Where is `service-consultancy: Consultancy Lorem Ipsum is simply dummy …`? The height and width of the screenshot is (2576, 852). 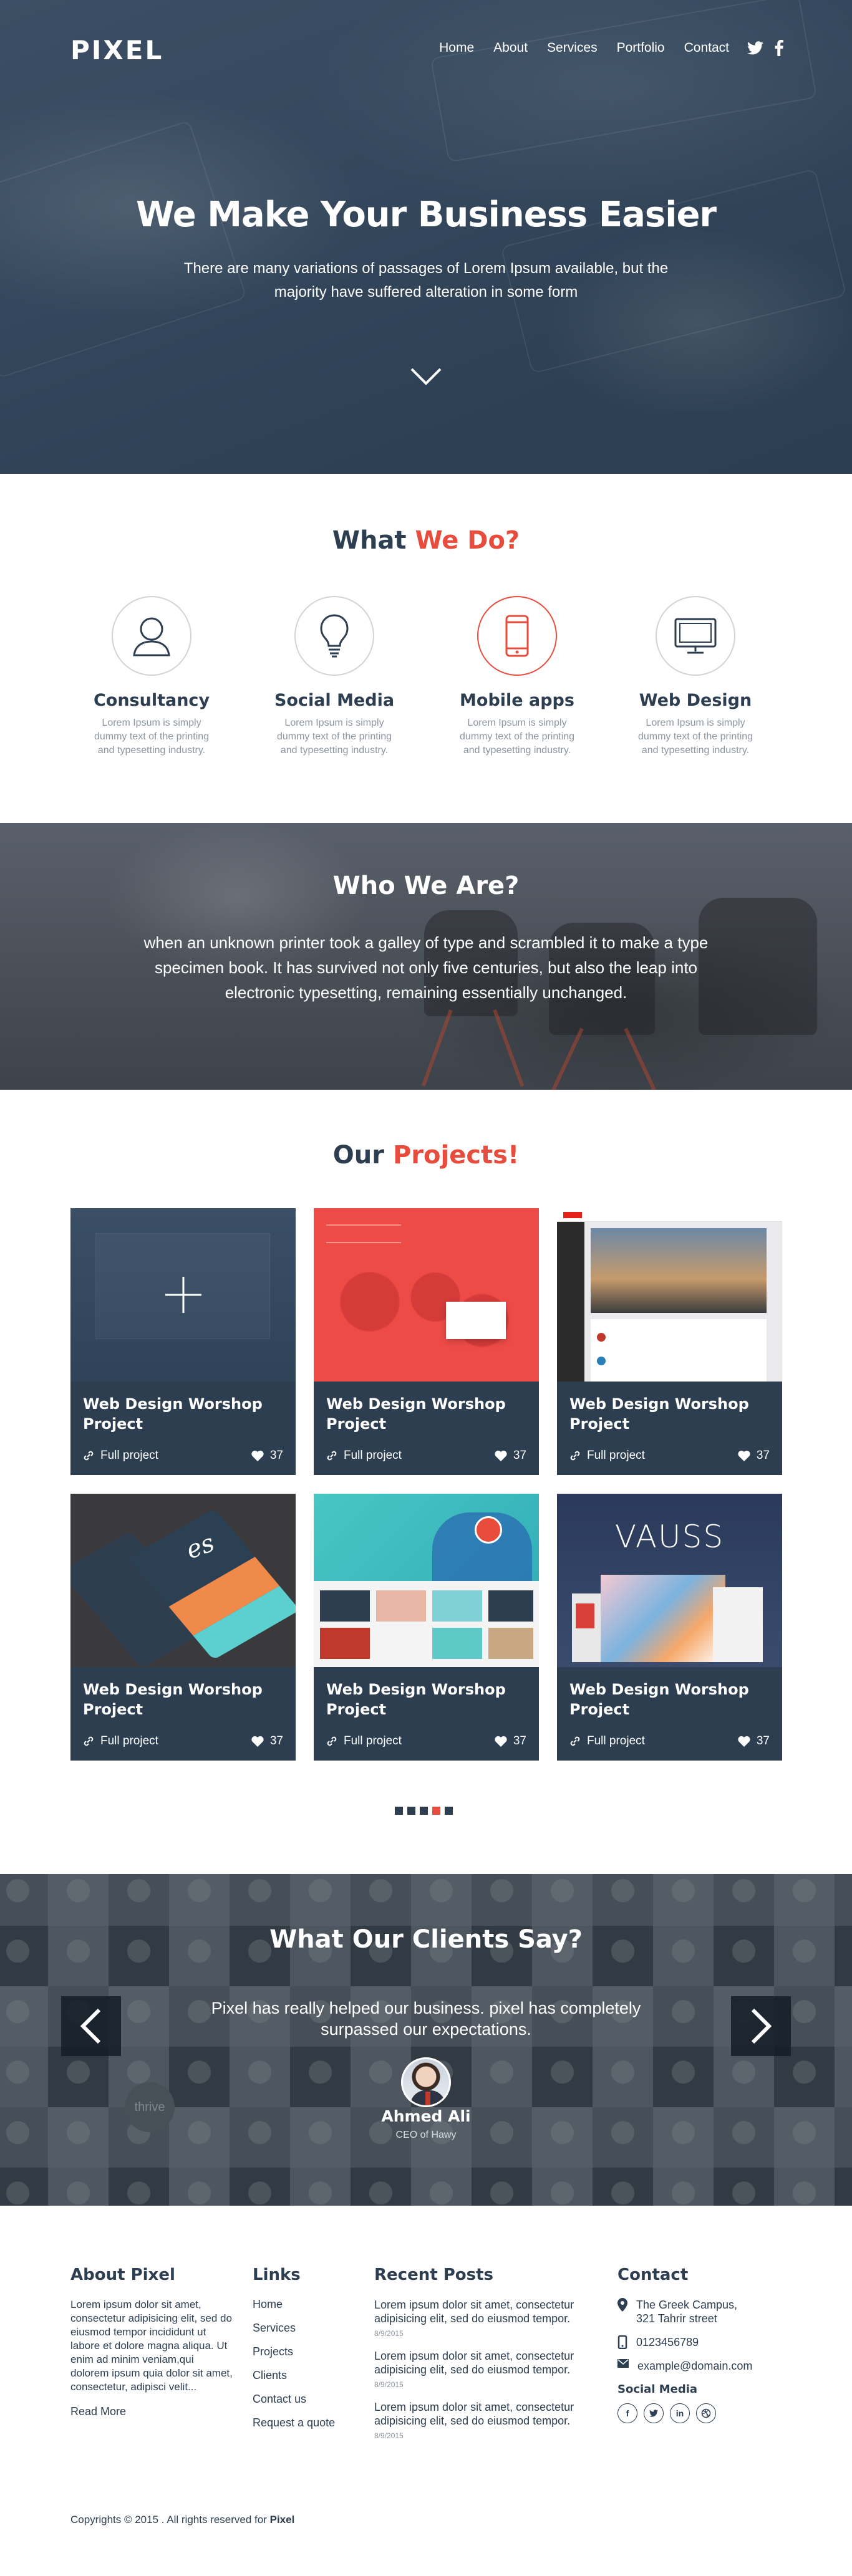 service-consultancy: Consultancy Lorem Ipsum is simply dummy … is located at coordinates (151, 676).